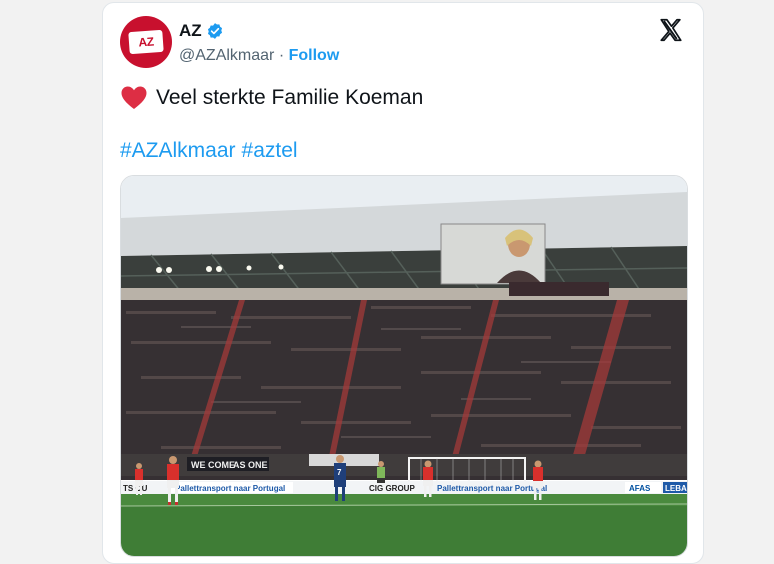 Image resolution: width=774 pixels, height=564 pixels. I want to click on az-logo-icon: AZ, so click(146, 42).